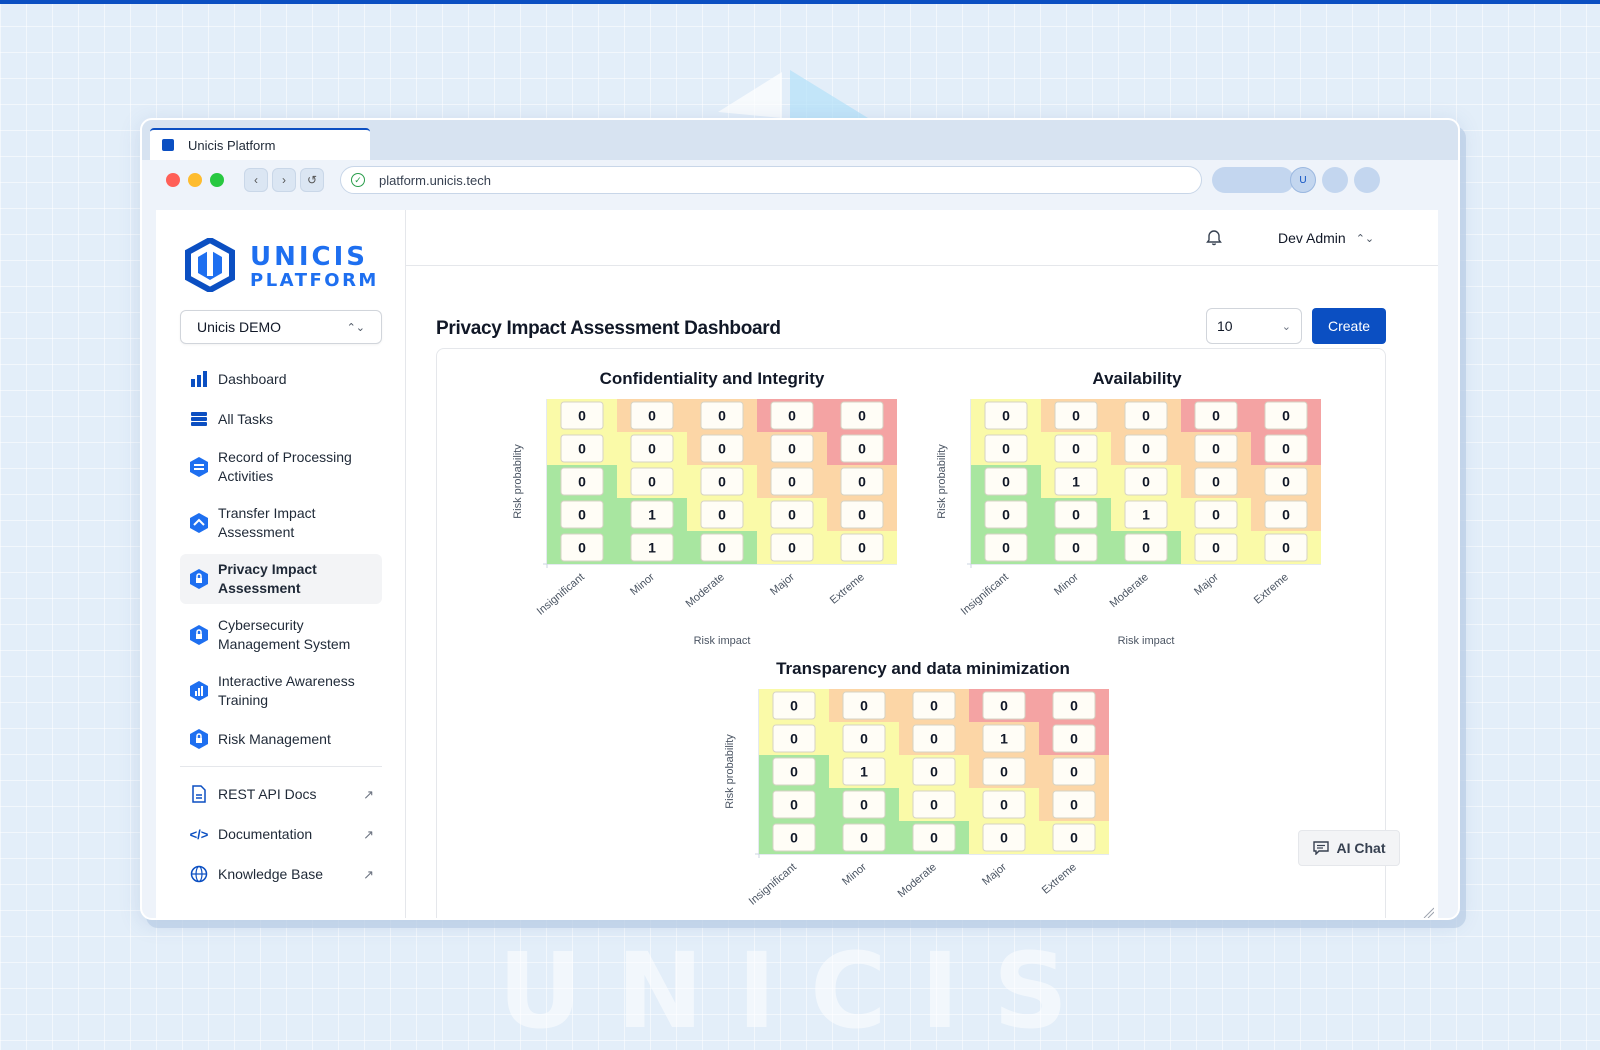 Image resolution: width=1600 pixels, height=1050 pixels. I want to click on bar-chart-icon, so click(199, 379).